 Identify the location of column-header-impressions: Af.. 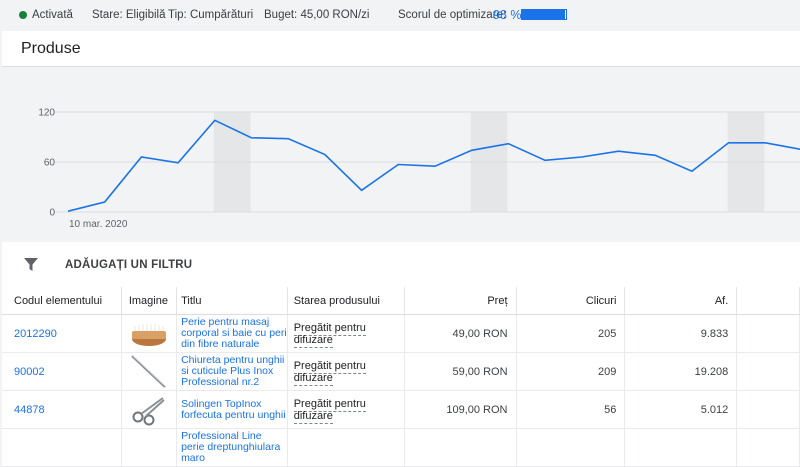
(681, 301).